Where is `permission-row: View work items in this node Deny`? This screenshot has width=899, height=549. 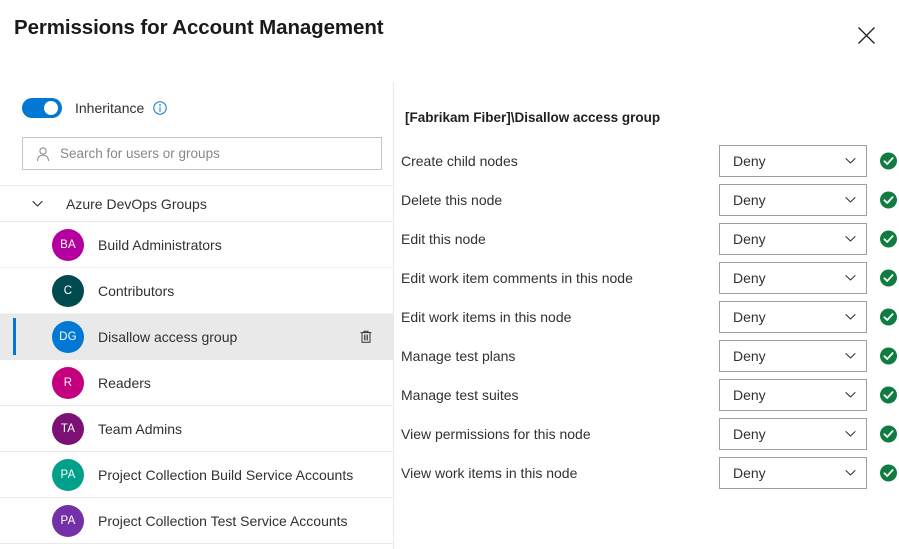
permission-row: View work items in this node Deny is located at coordinates (646, 472).